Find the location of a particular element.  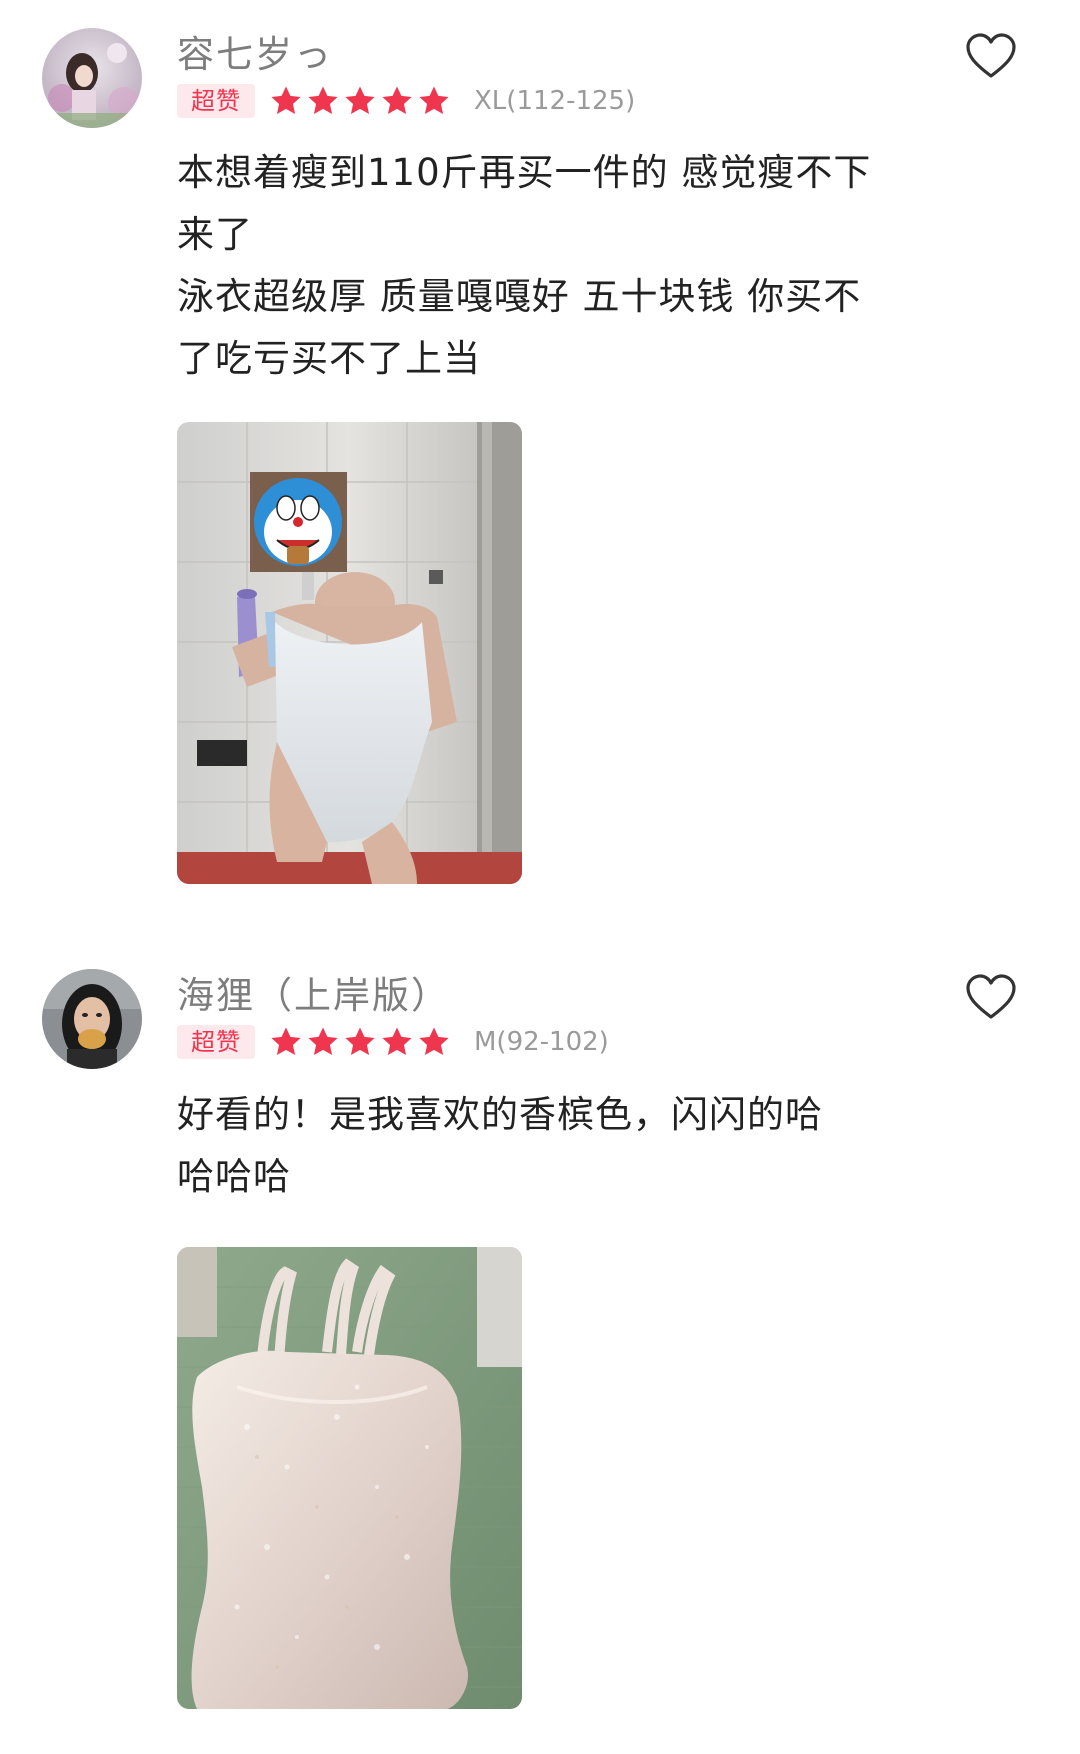

review-text-line: 好看的！是我喜欢的香槟色，闪闪的哈 is located at coordinates (500, 1114).